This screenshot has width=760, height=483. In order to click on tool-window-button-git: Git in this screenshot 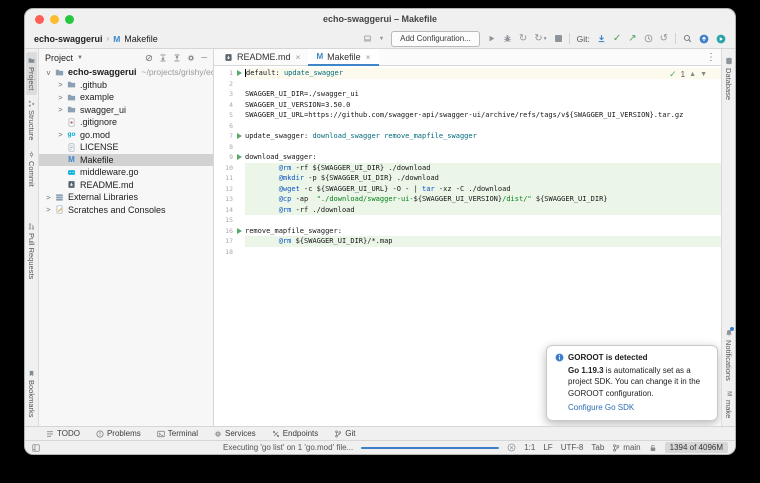, I will do `click(344, 433)`.